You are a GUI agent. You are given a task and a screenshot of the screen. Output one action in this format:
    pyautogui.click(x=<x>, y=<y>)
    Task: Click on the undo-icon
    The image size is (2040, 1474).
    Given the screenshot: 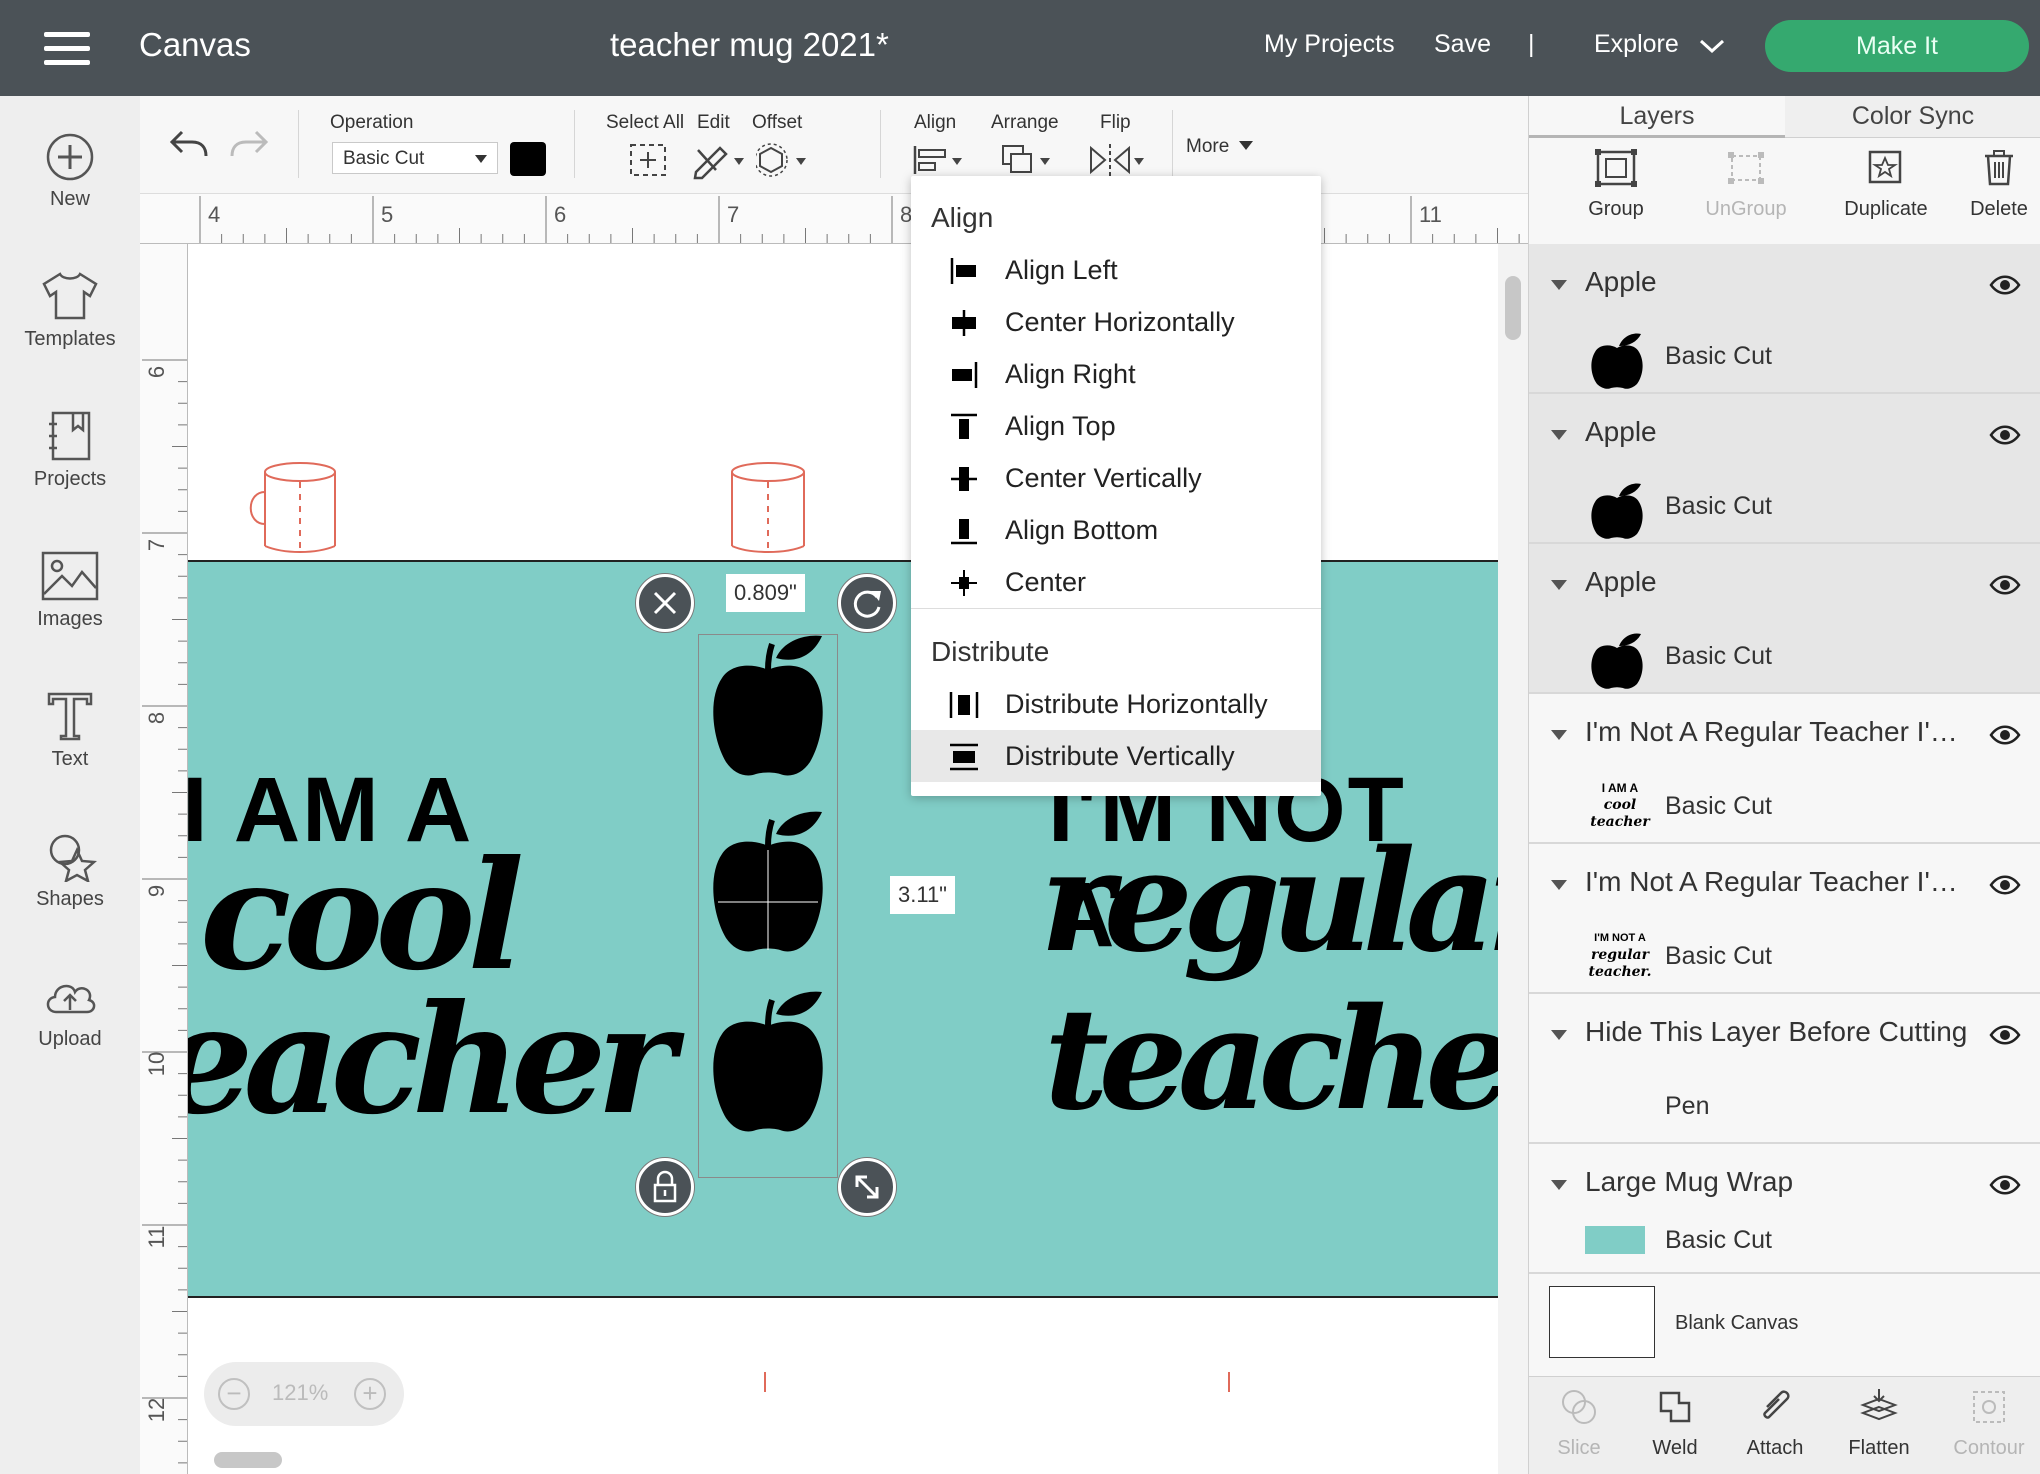 What is the action you would take?
    pyautogui.click(x=188, y=143)
    